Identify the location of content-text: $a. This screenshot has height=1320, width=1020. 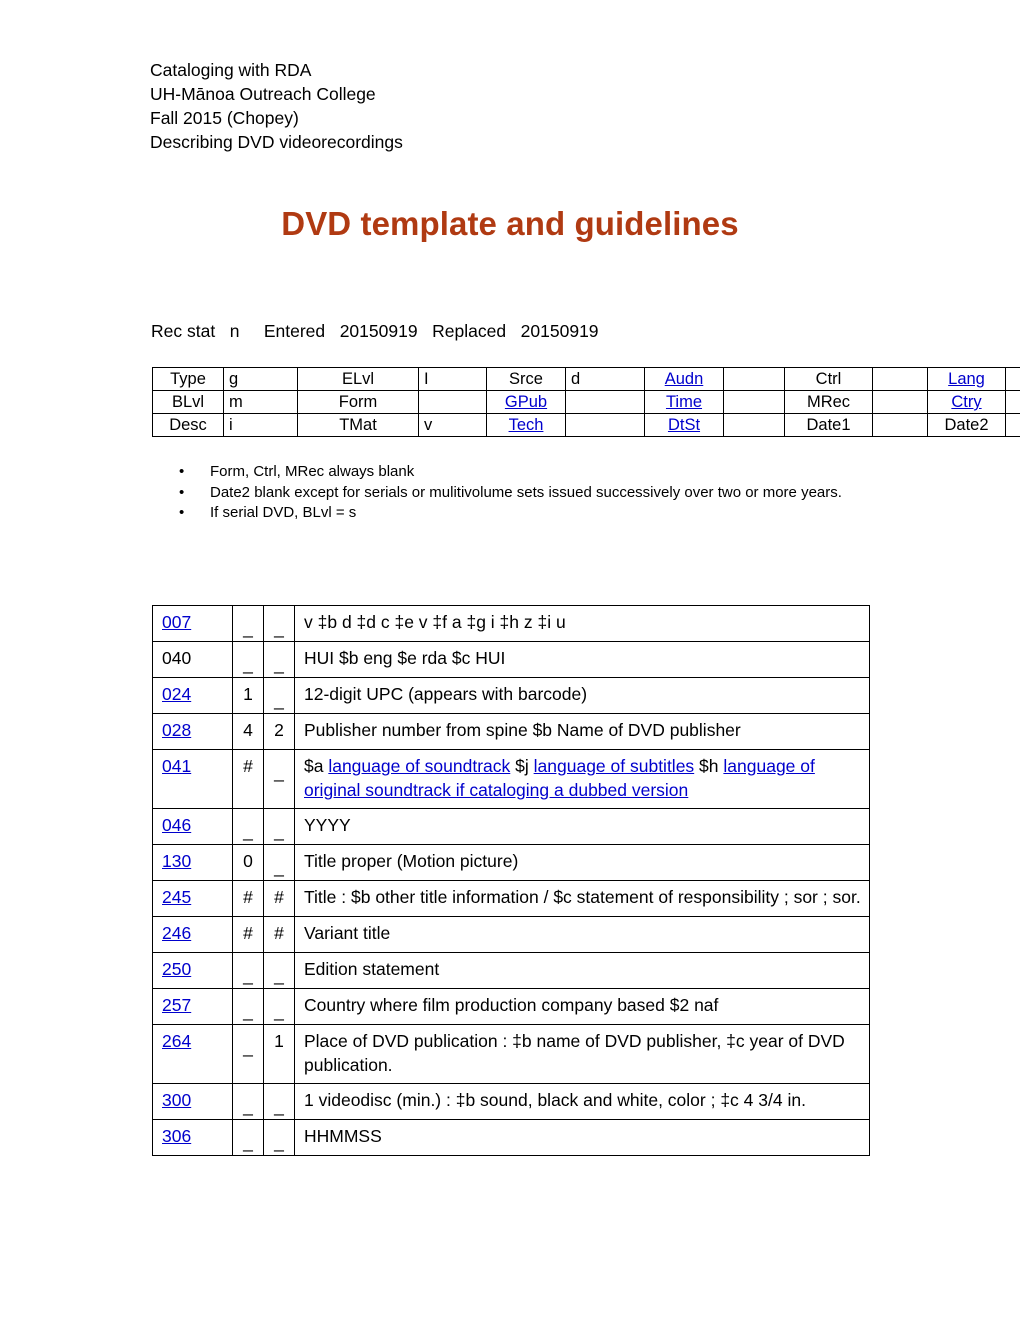
(316, 766).